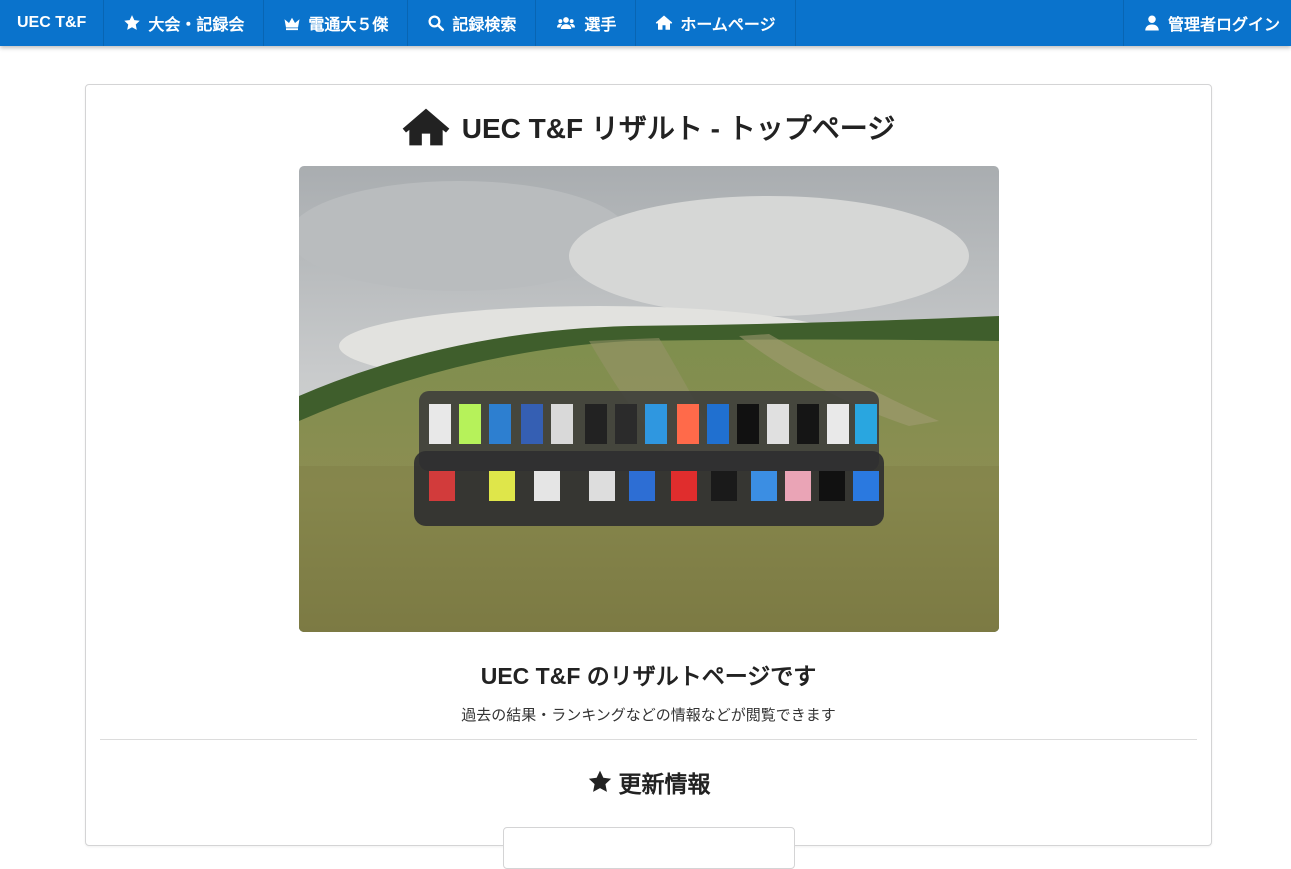 Image resolution: width=1291 pixels, height=869 pixels. I want to click on admin-login-button: 管理者ログイン, so click(1206, 23).